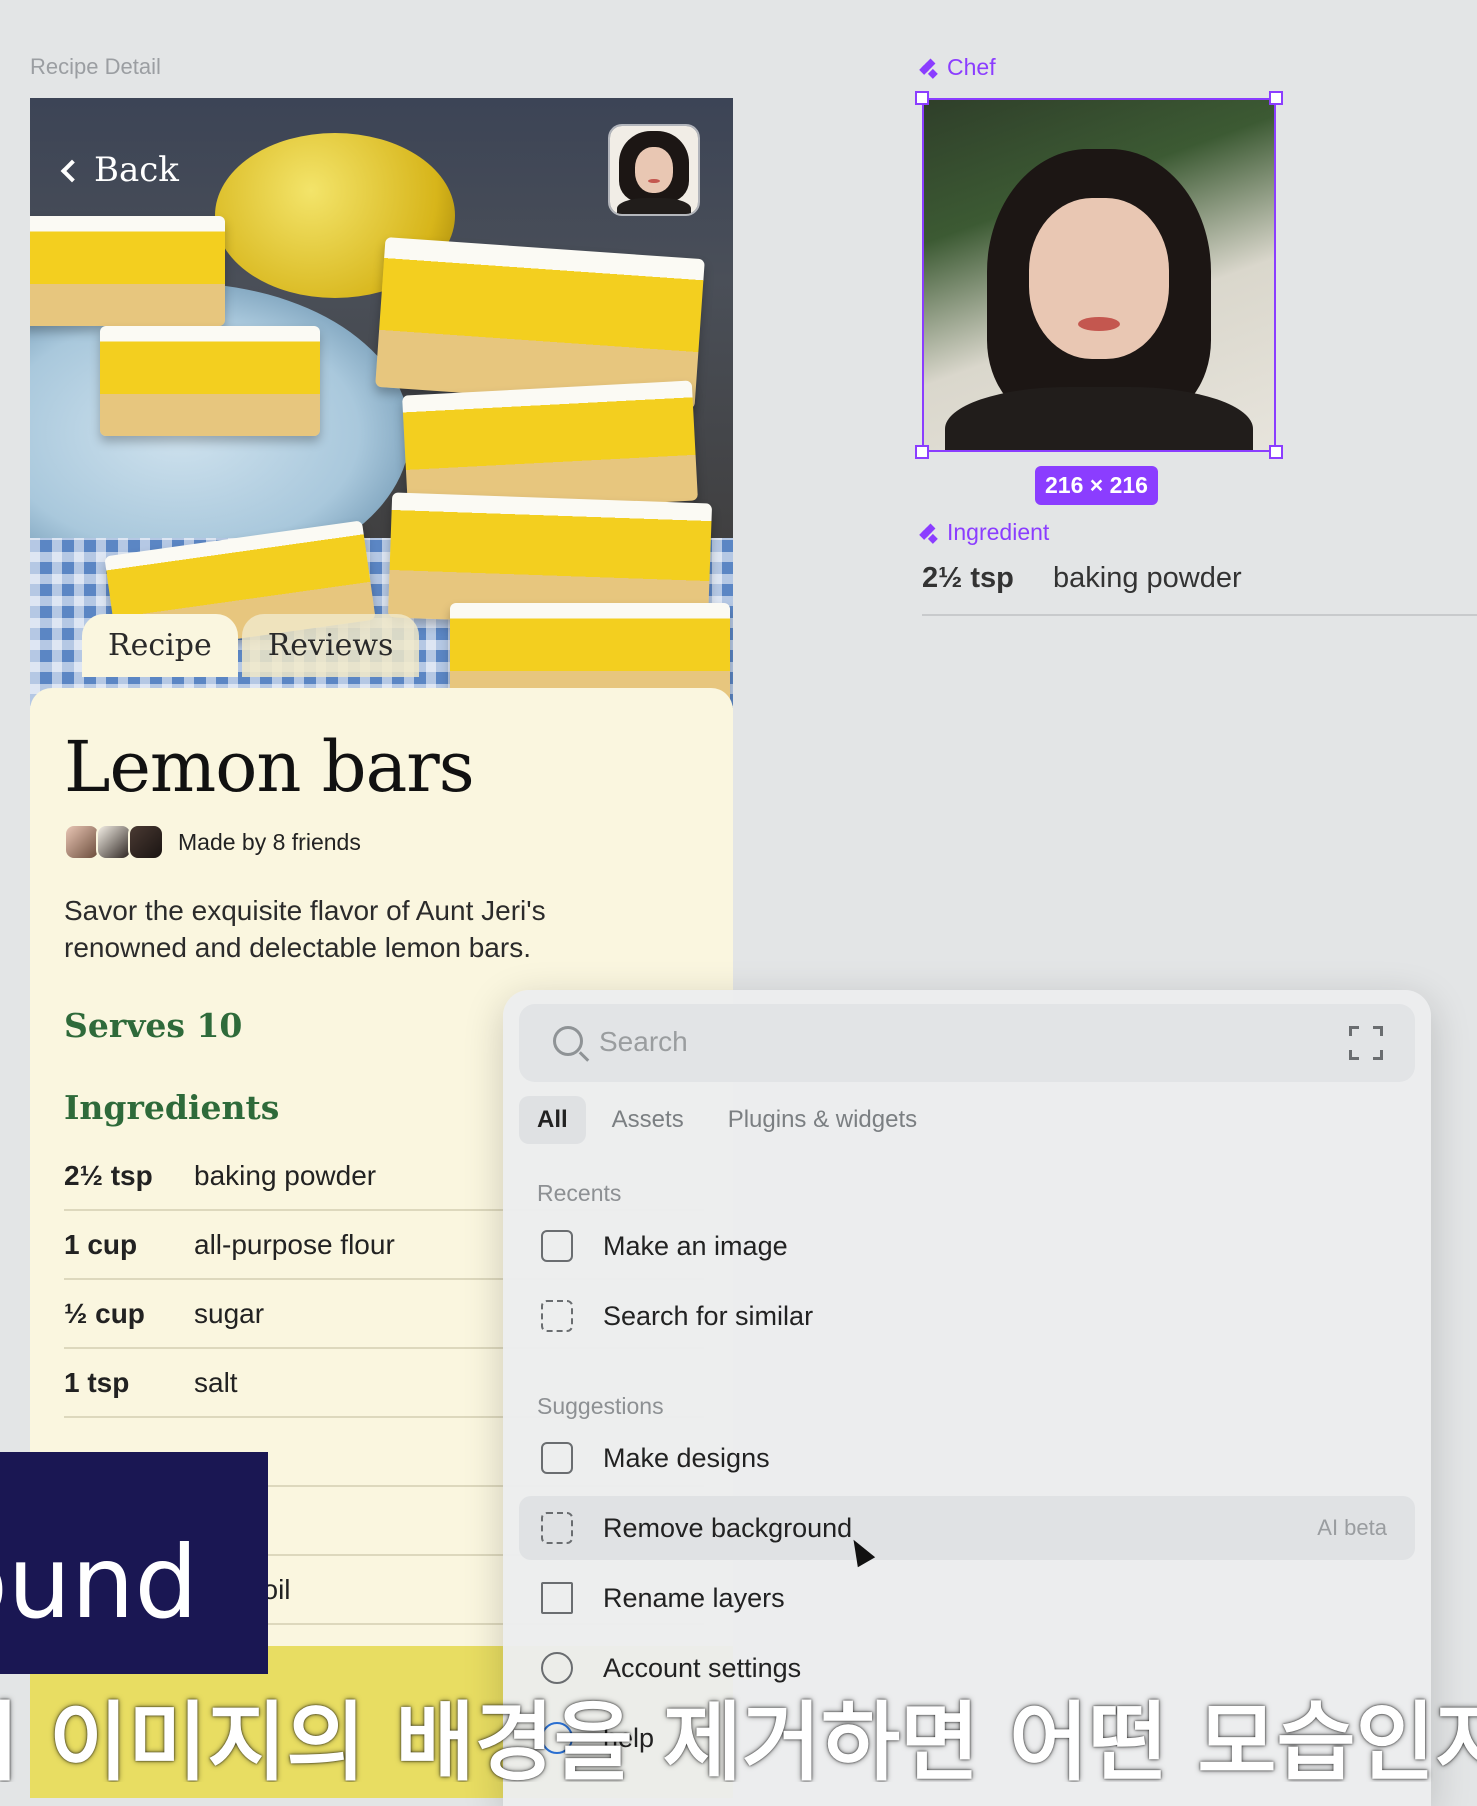 Image resolution: width=1477 pixels, height=1806 pixels. I want to click on image-sparkle-icon, so click(557, 1246).